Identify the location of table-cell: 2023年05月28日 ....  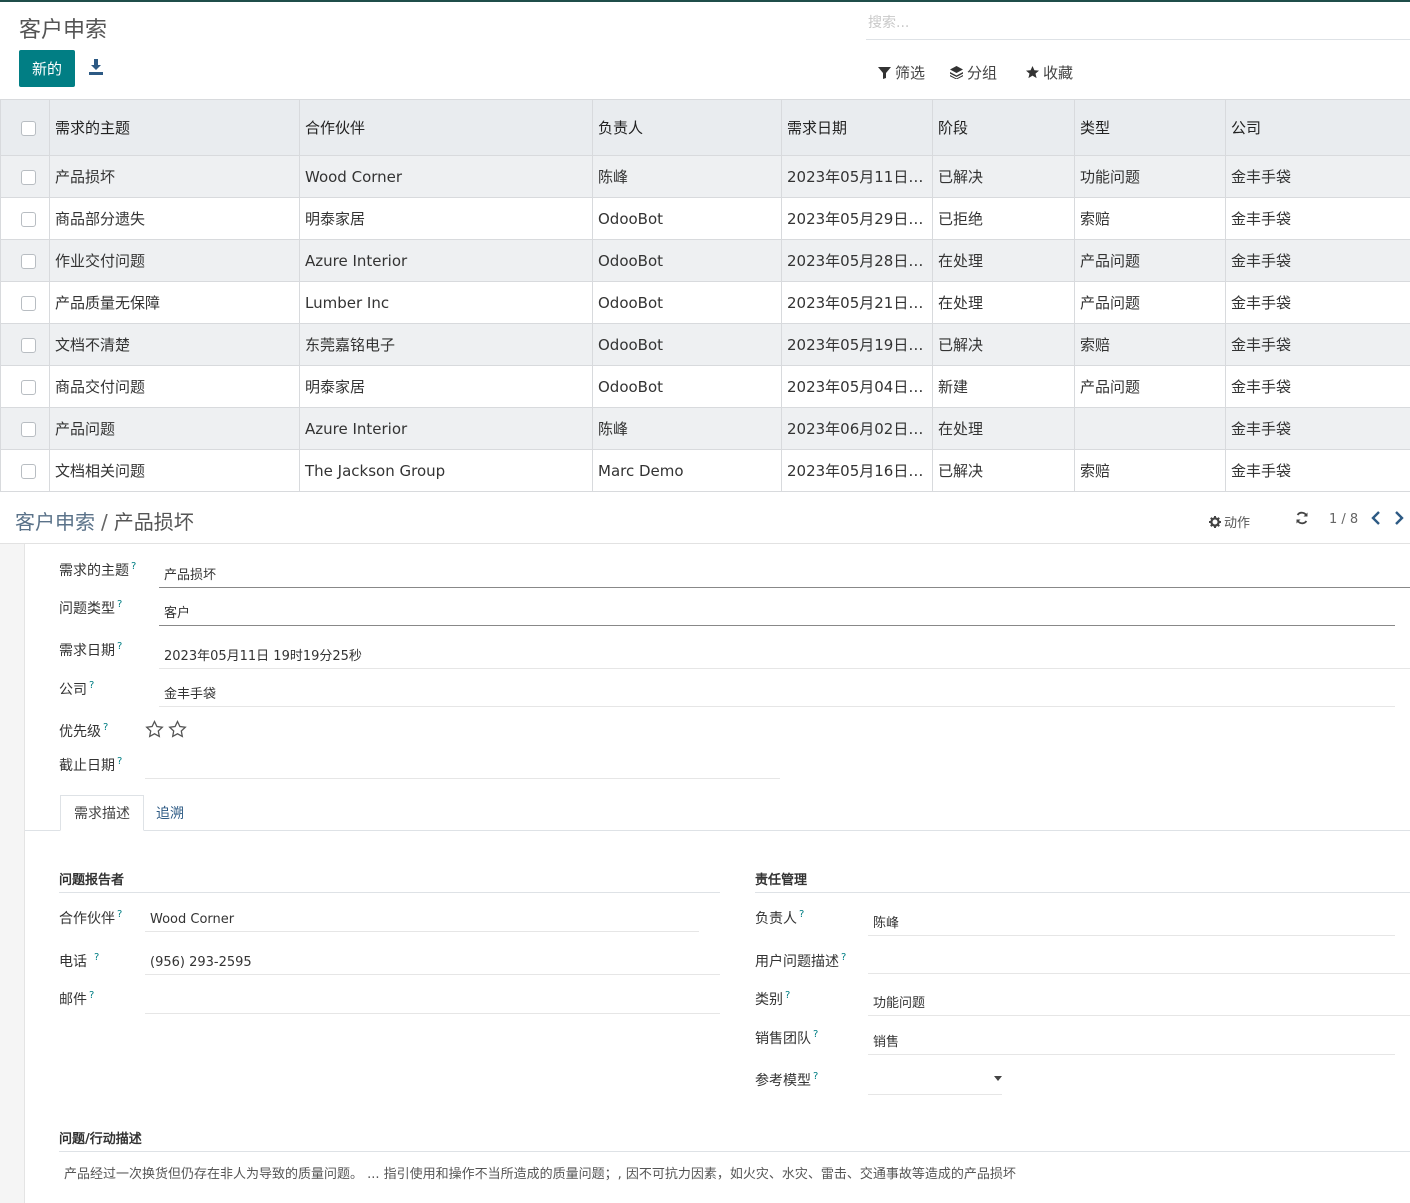
(857, 260).